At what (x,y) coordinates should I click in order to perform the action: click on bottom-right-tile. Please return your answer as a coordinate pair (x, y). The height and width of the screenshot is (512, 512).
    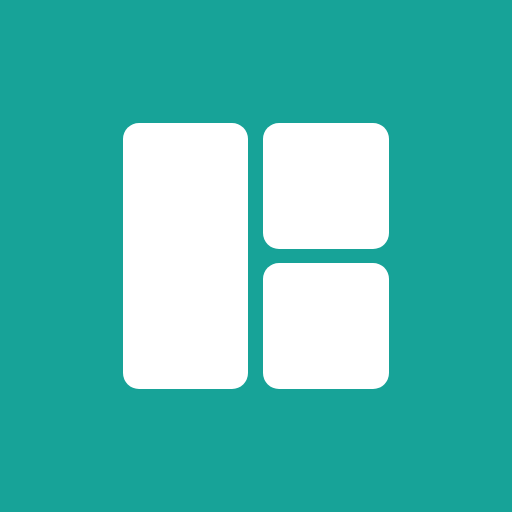
    Looking at the image, I should click on (326, 326).